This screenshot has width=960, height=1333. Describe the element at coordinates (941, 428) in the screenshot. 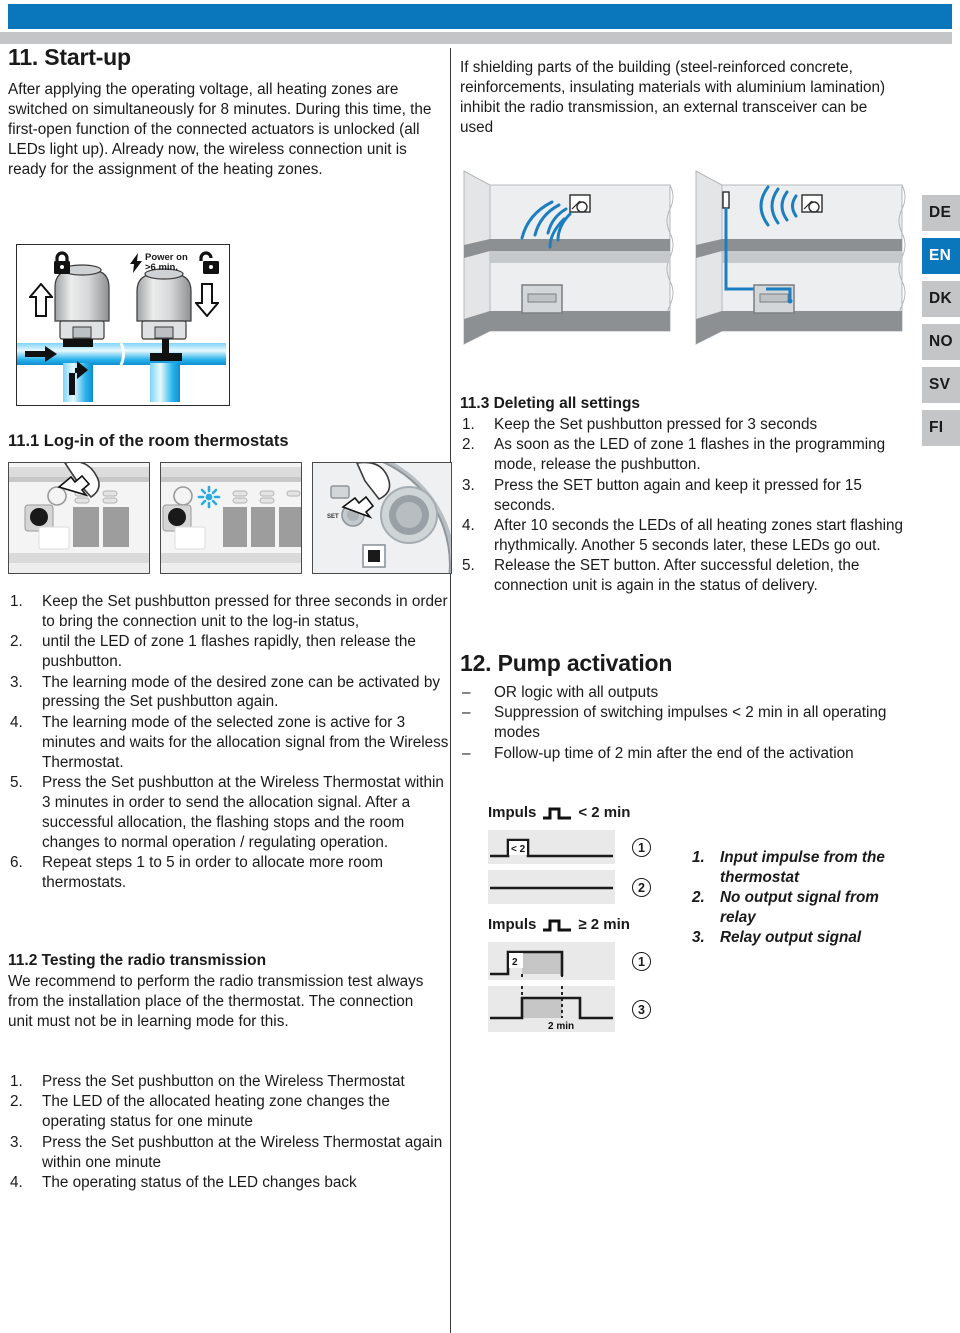

I see `language-tab-fi: FI` at that location.